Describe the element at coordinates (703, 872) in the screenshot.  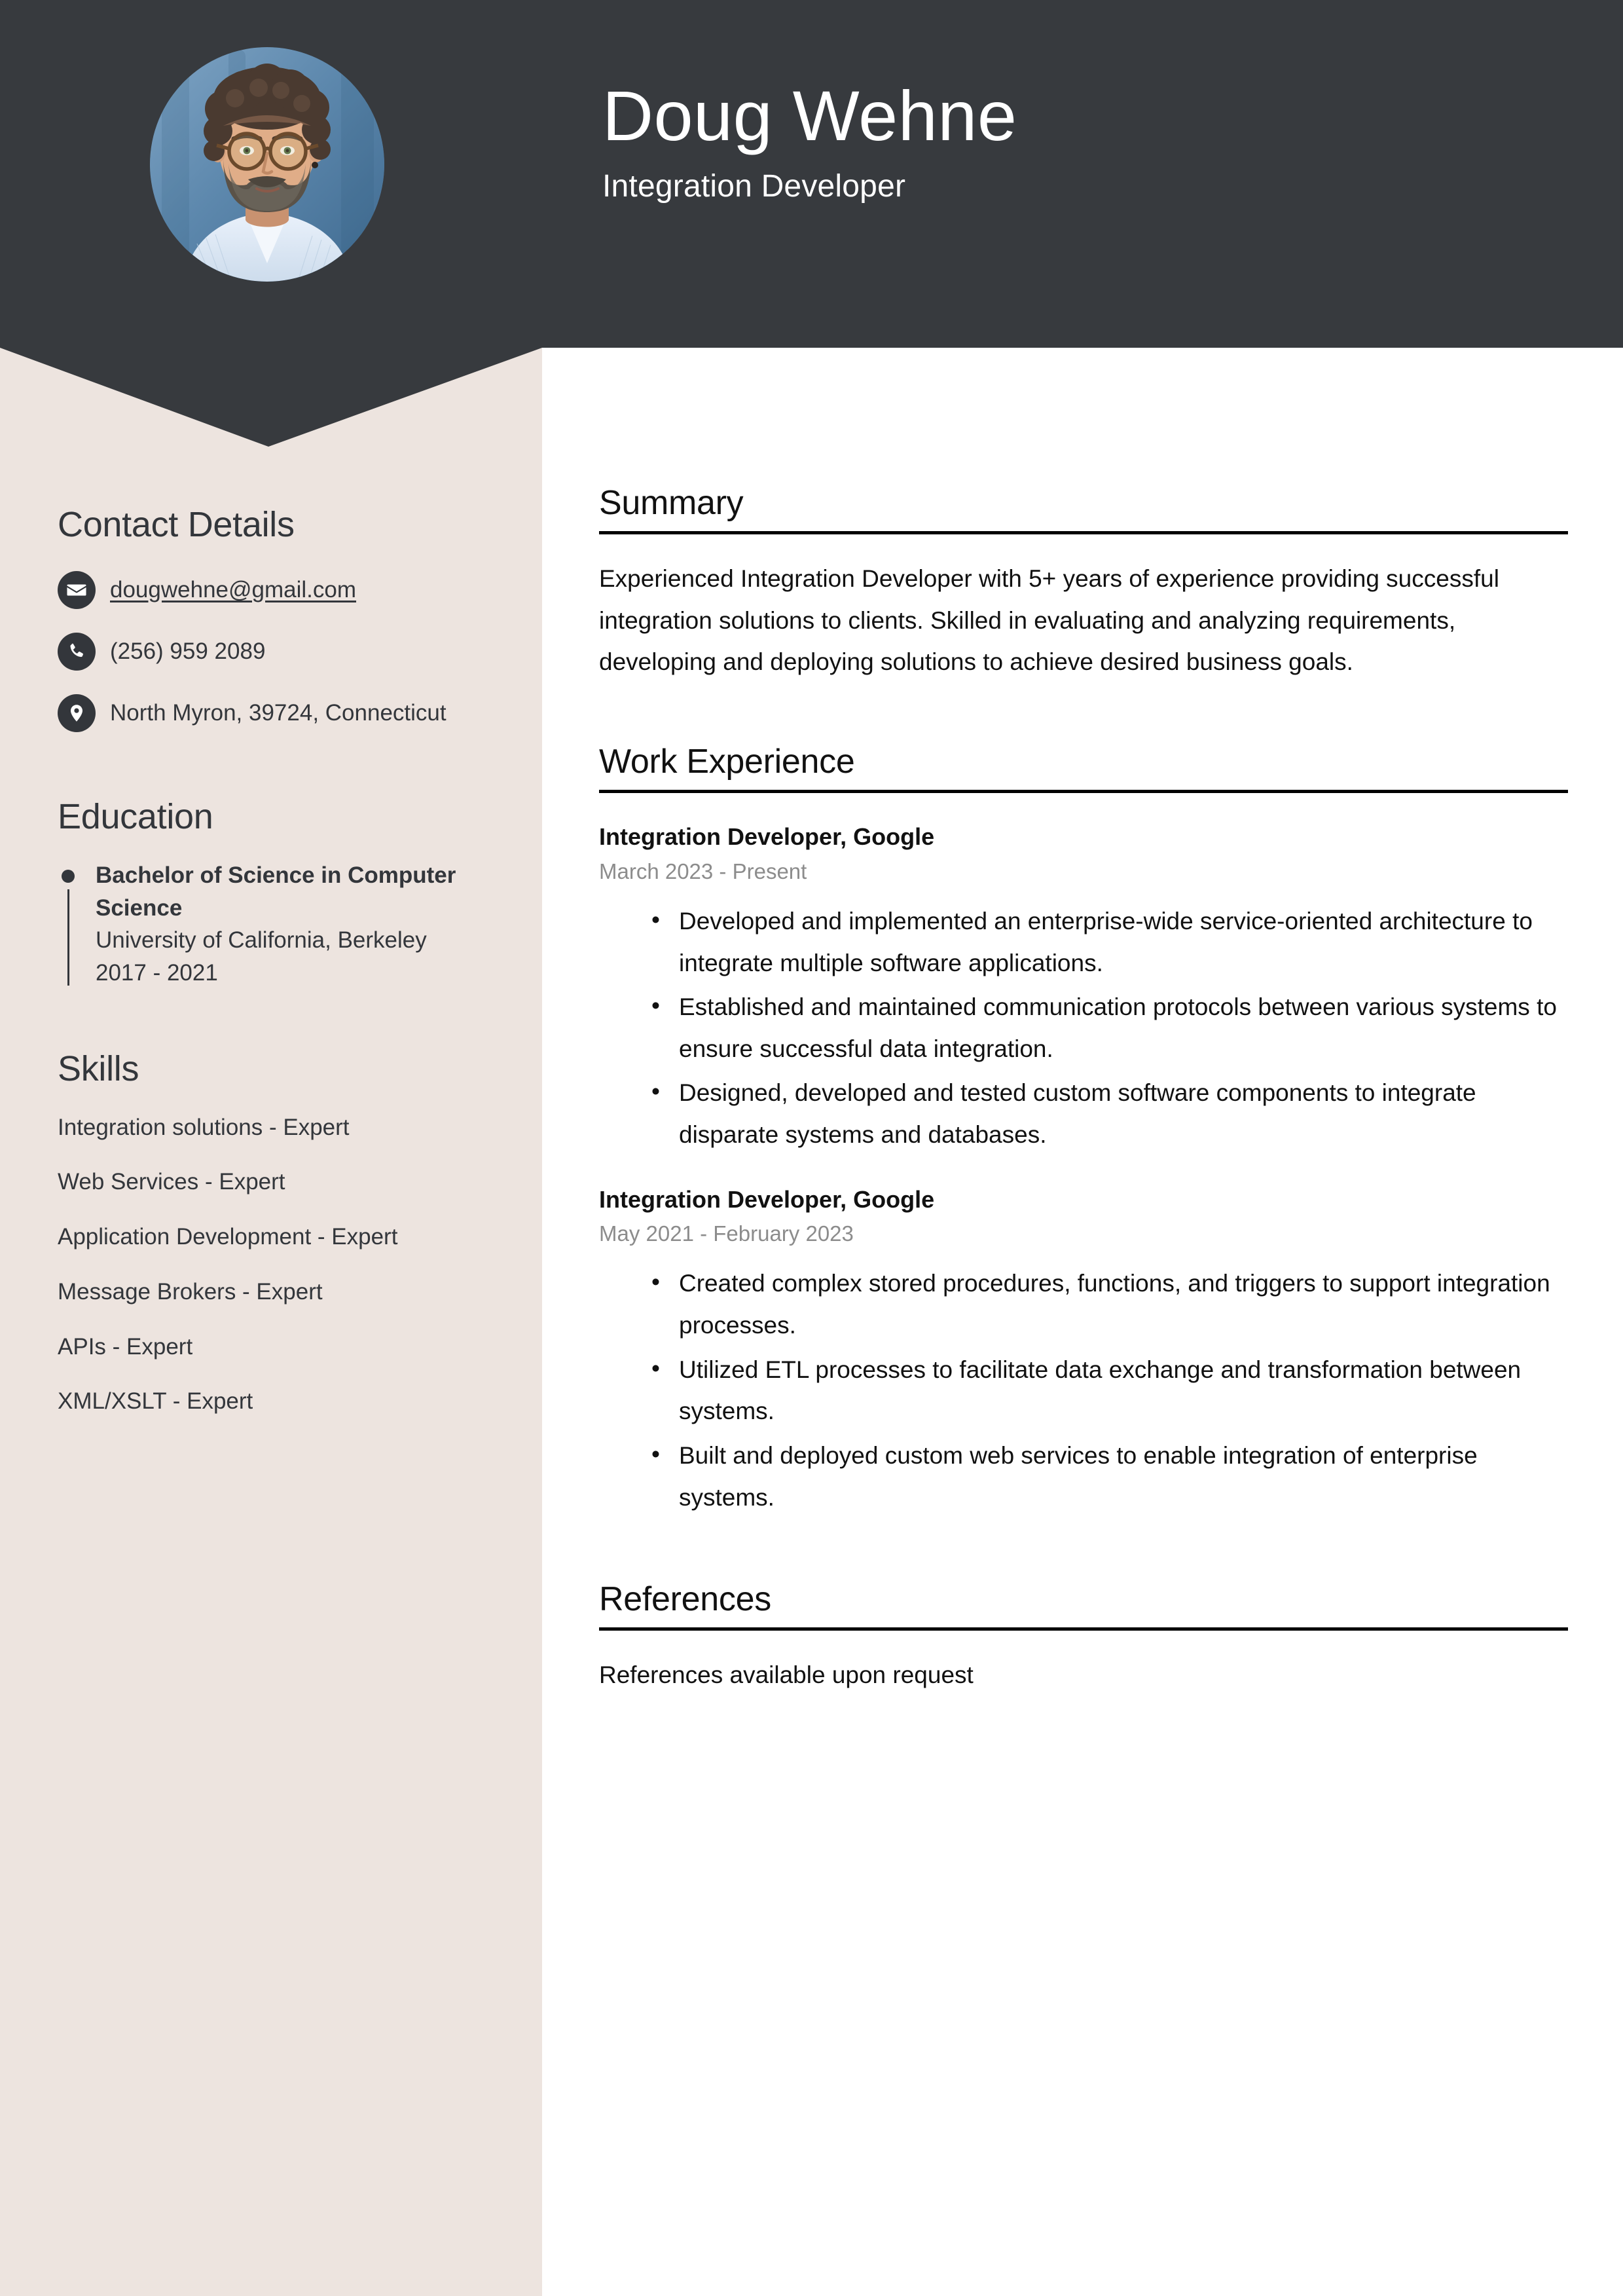
I see `job-dates: March 2023 - Present` at that location.